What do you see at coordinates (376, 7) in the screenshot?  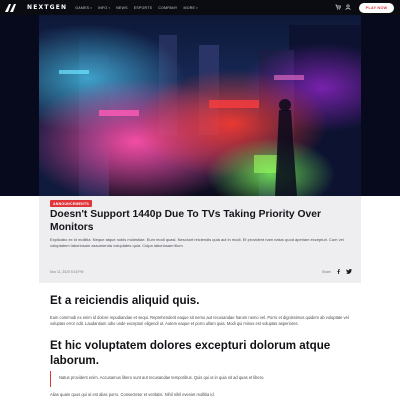 I see `play-now-button: PLAY NOW` at bounding box center [376, 7].